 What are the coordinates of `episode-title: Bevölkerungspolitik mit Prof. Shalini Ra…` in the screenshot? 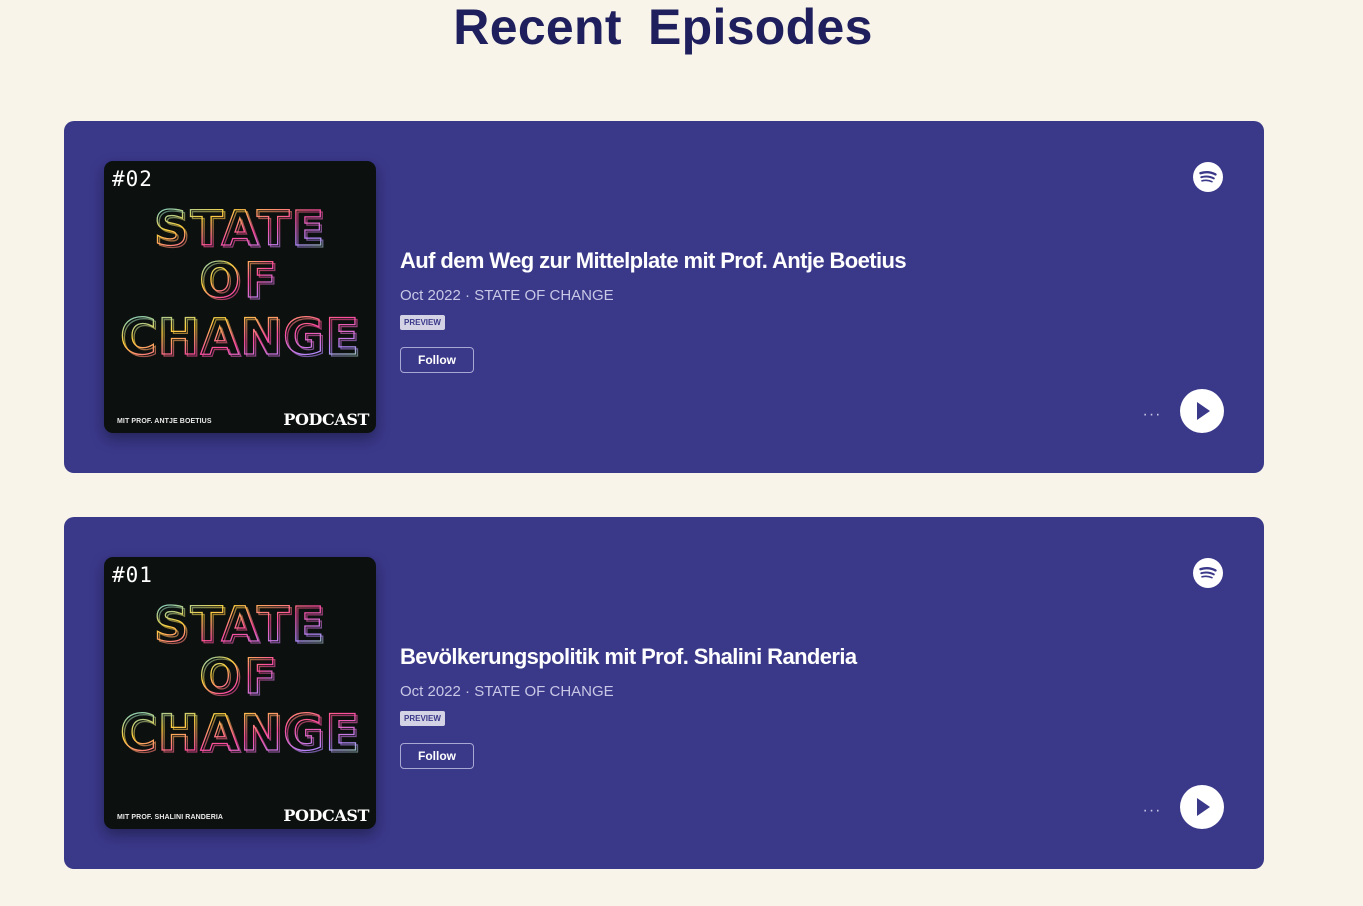 It's located at (628, 657).